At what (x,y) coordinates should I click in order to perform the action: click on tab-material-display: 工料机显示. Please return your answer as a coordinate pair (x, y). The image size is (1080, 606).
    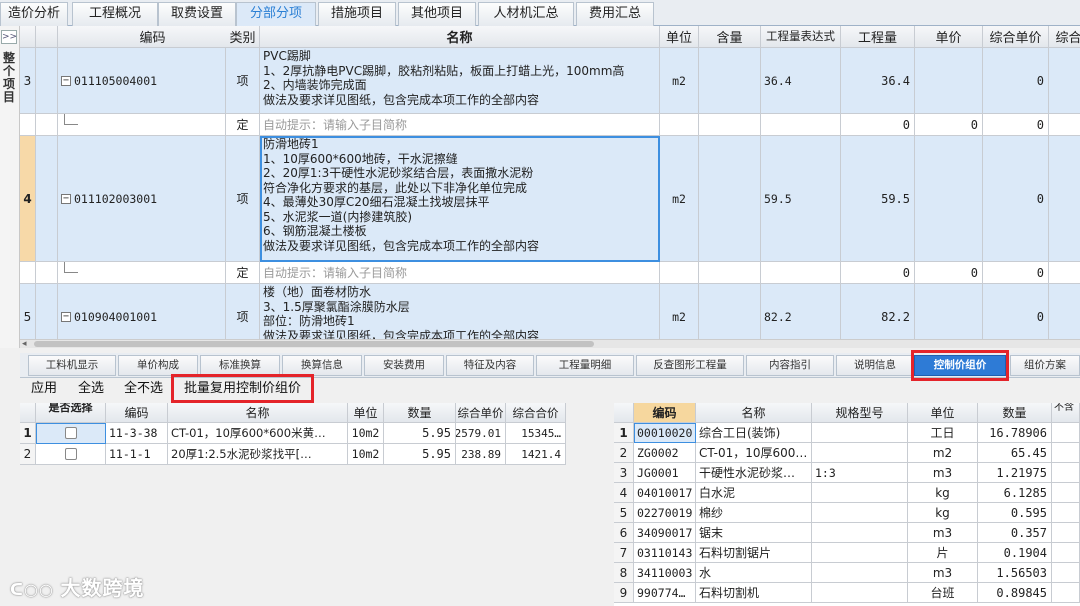
    Looking at the image, I should click on (72, 365).